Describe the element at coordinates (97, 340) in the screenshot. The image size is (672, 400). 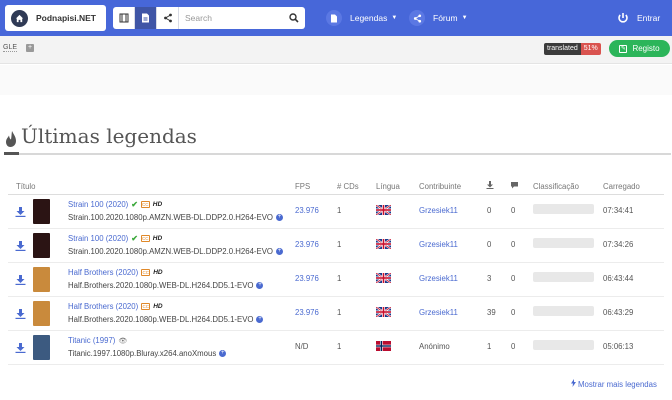
I see `subtitle-title-link: Titanic (1997) 👁` at that location.